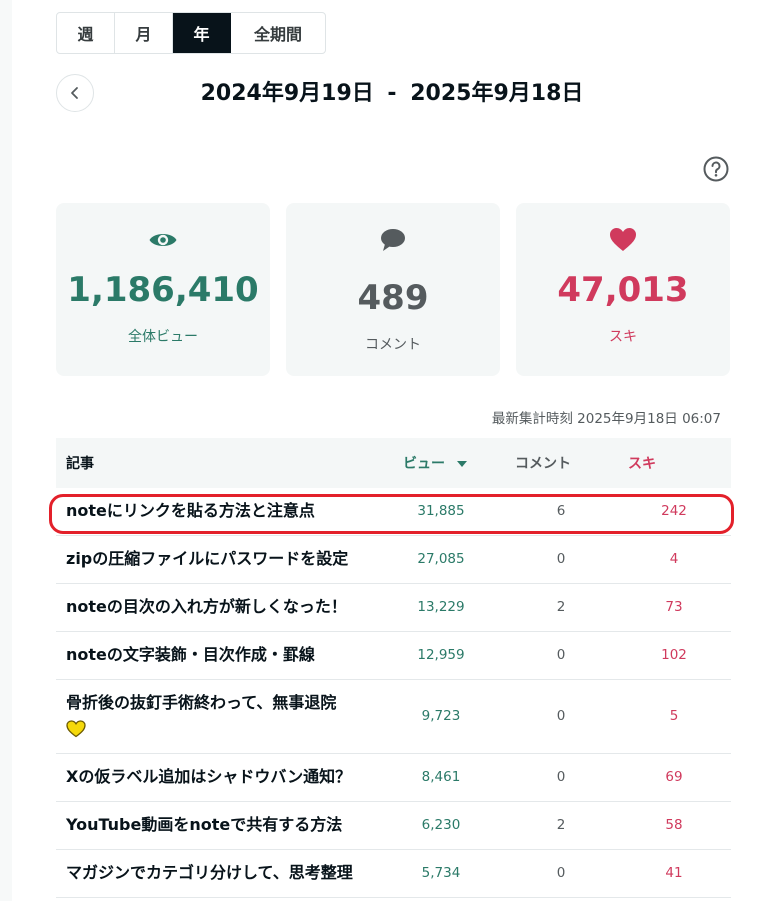 This screenshot has height=901, width=771. Describe the element at coordinates (674, 655) in the screenshot. I see `article-likes: 102` at that location.